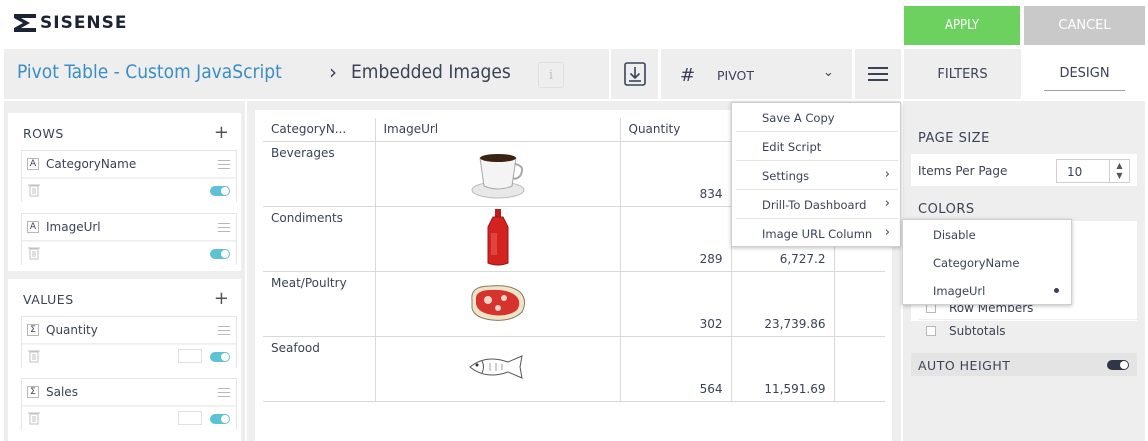 The height and width of the screenshot is (441, 1148). I want to click on number-stepper: ▲ ▼, so click(1119, 171).